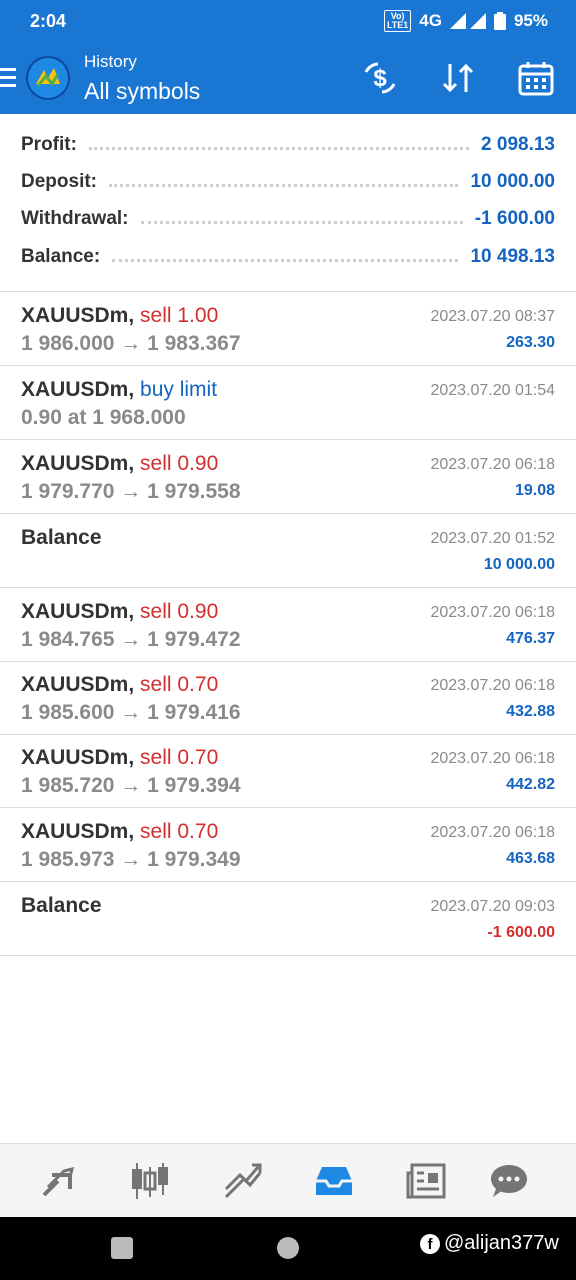 The image size is (576, 1280). Describe the element at coordinates (288, 22) in the screenshot. I see `status-bar: 2:04 Vo) LTE1 4G 95%` at that location.